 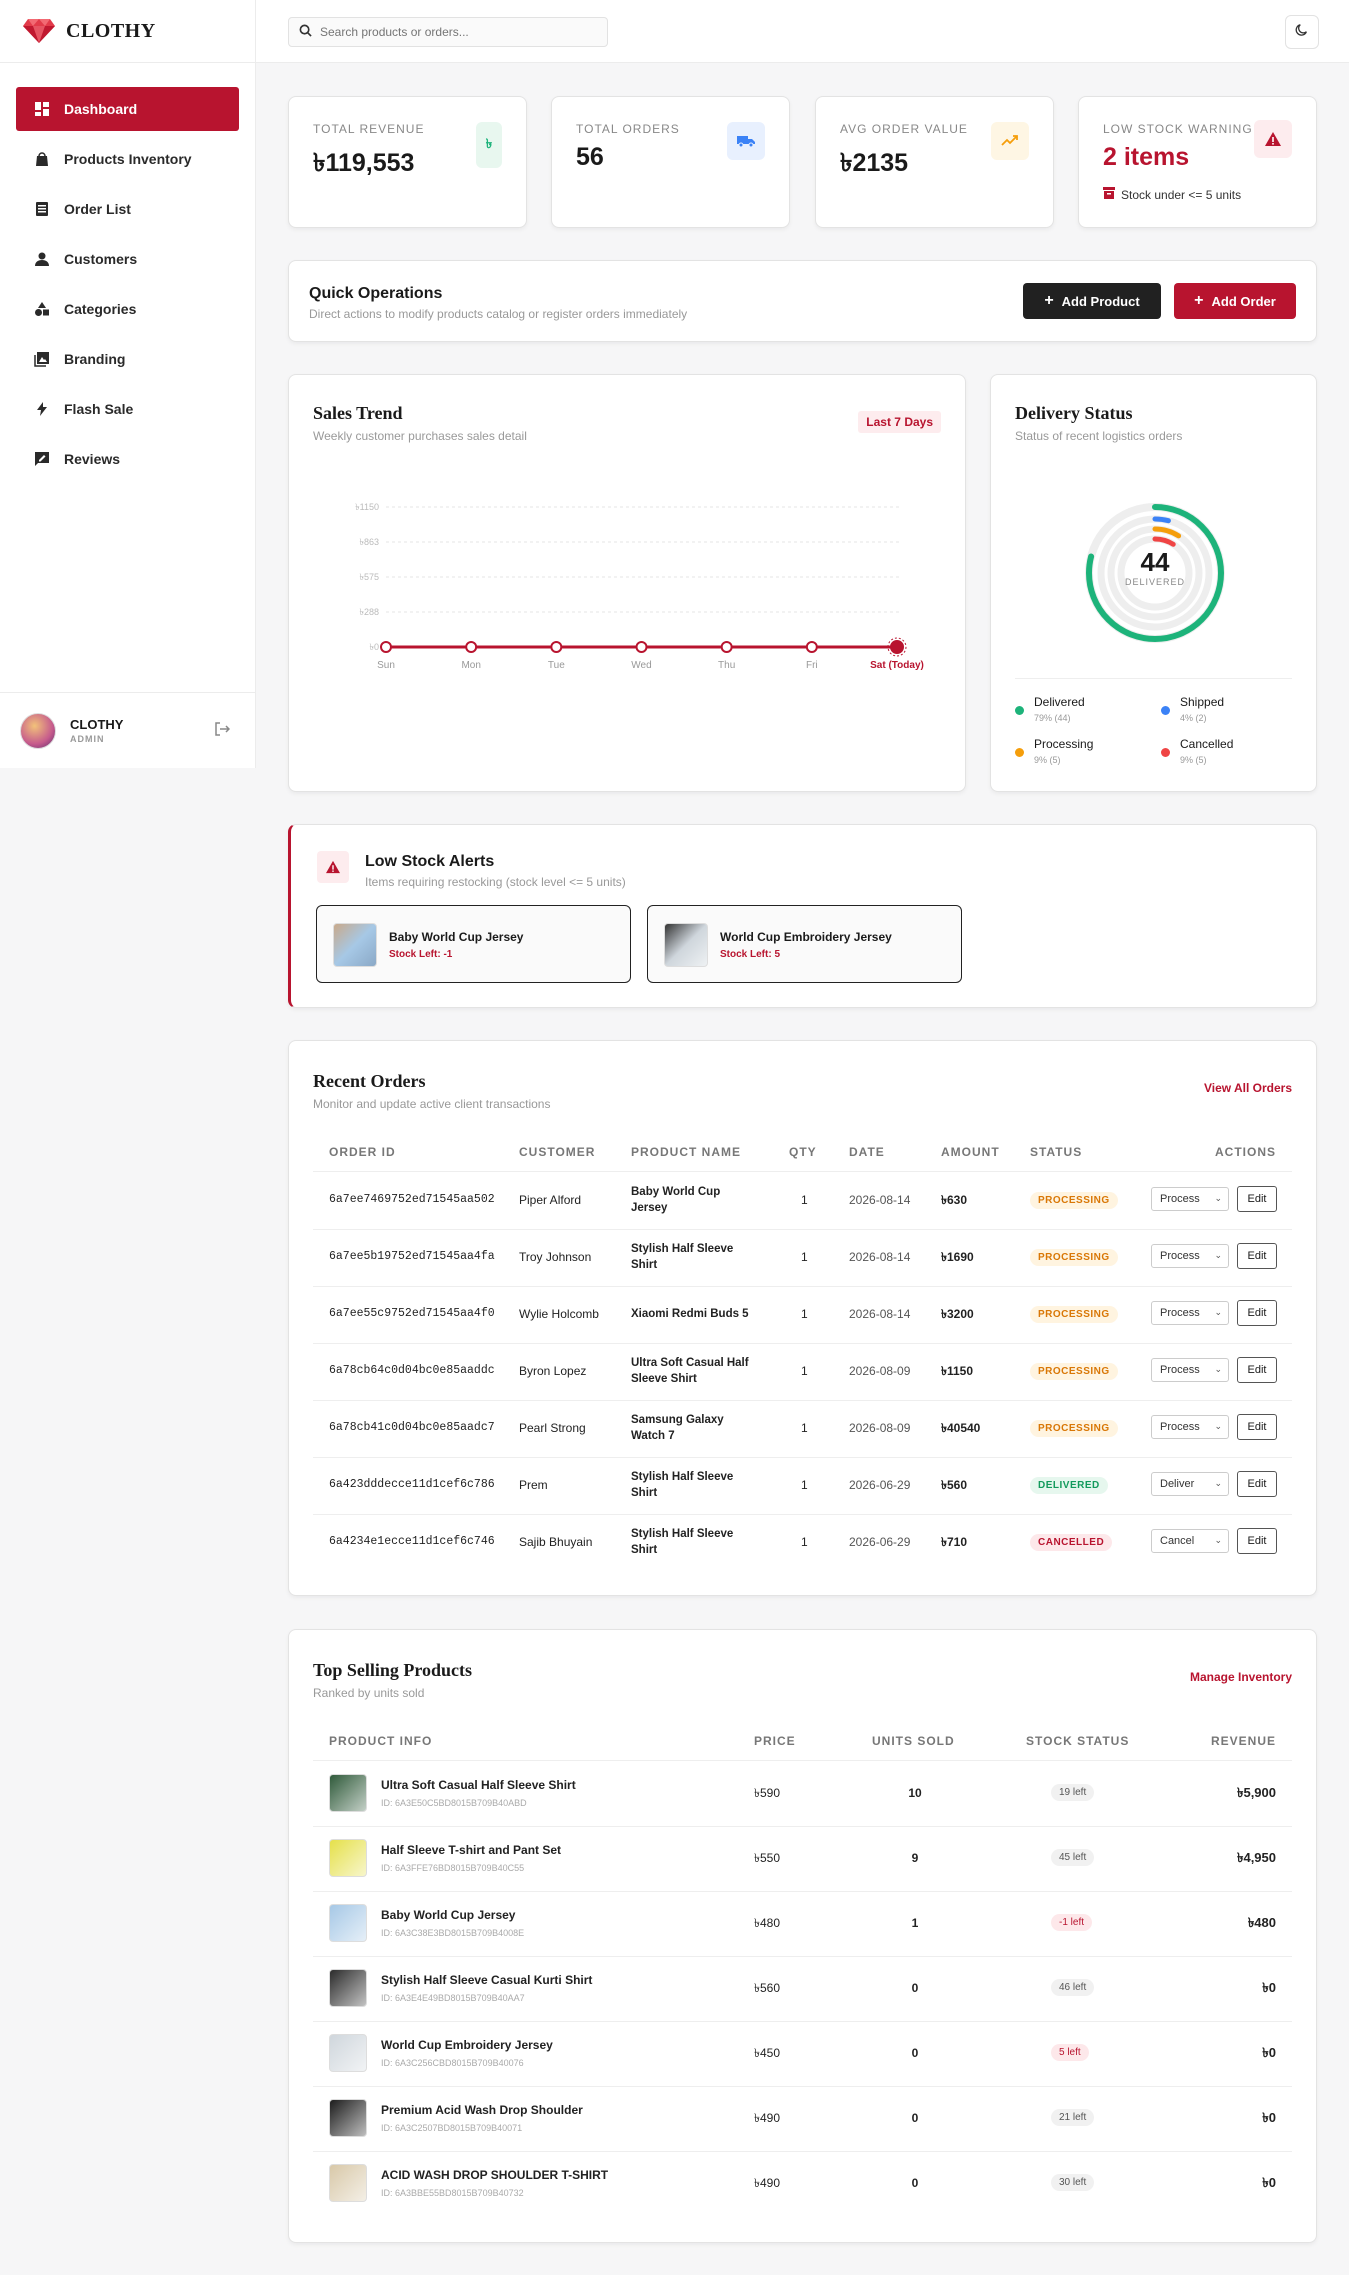 I want to click on delivery-center-value: 44, so click(x=1155, y=562).